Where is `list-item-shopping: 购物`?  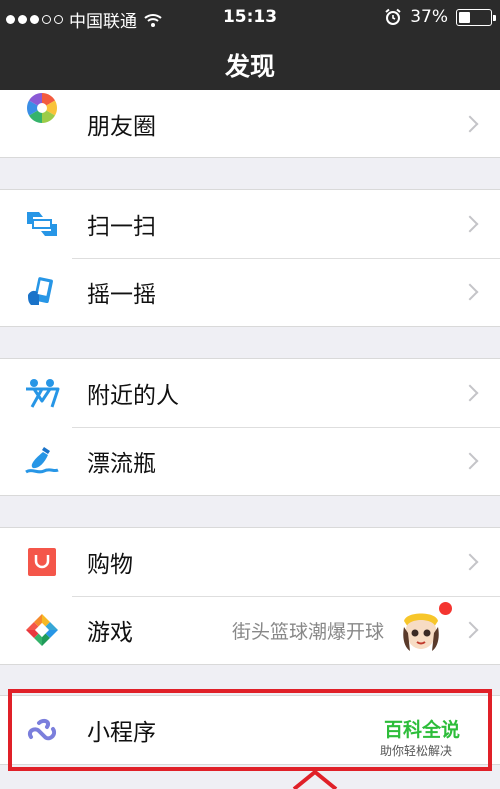
list-item-shopping: 购物 is located at coordinates (250, 562).